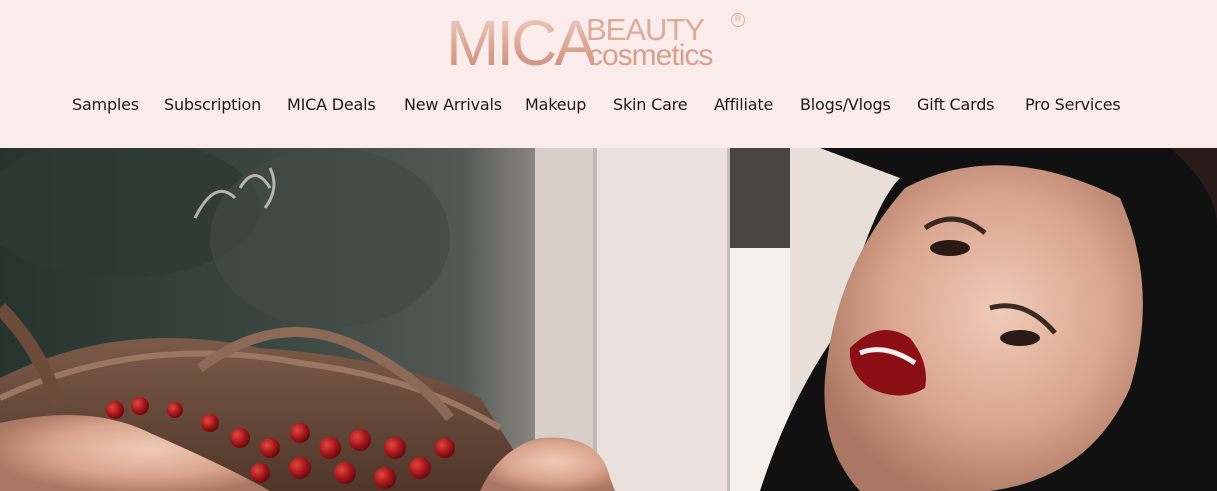 Image resolution: width=1217 pixels, height=491 pixels. Describe the element at coordinates (738, 20) in the screenshot. I see `registered-mark-icon: R` at that location.